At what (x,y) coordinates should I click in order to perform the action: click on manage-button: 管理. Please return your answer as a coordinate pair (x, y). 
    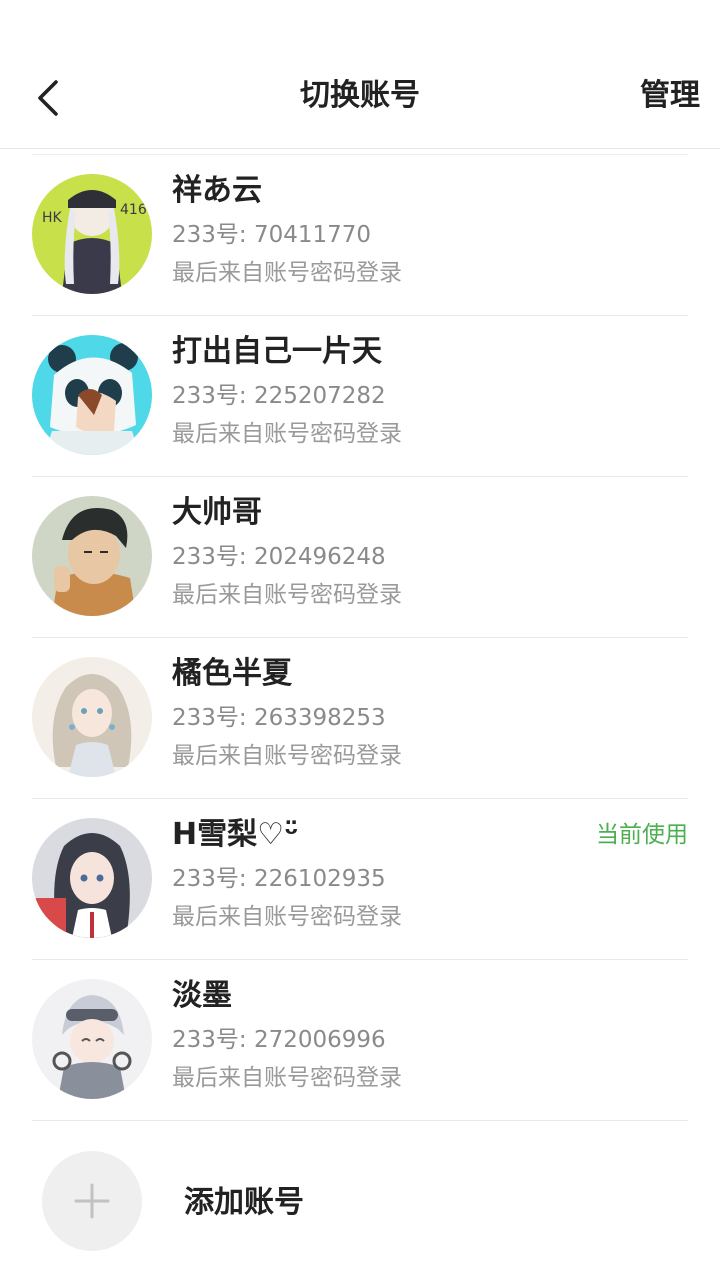
    Looking at the image, I should click on (670, 96).